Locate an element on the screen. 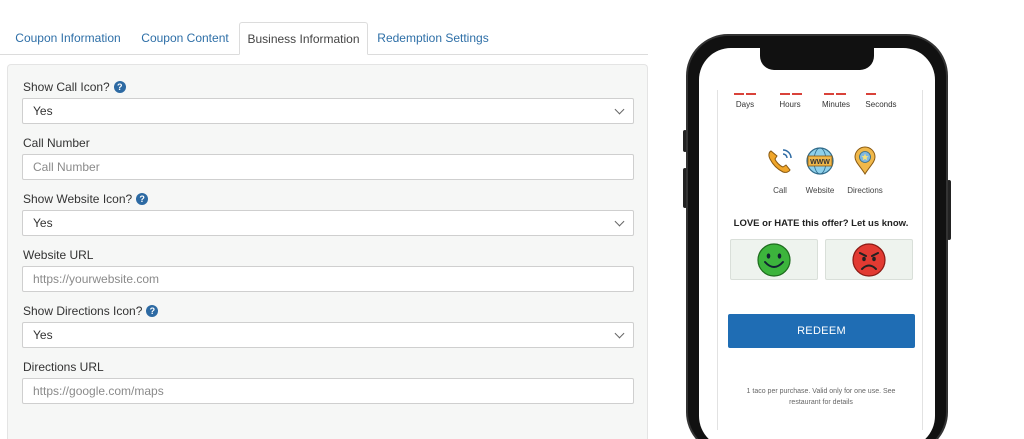 This screenshot has height=439, width=1024. show-call-icon-label-text: Show Call Icon? is located at coordinates (66, 87).